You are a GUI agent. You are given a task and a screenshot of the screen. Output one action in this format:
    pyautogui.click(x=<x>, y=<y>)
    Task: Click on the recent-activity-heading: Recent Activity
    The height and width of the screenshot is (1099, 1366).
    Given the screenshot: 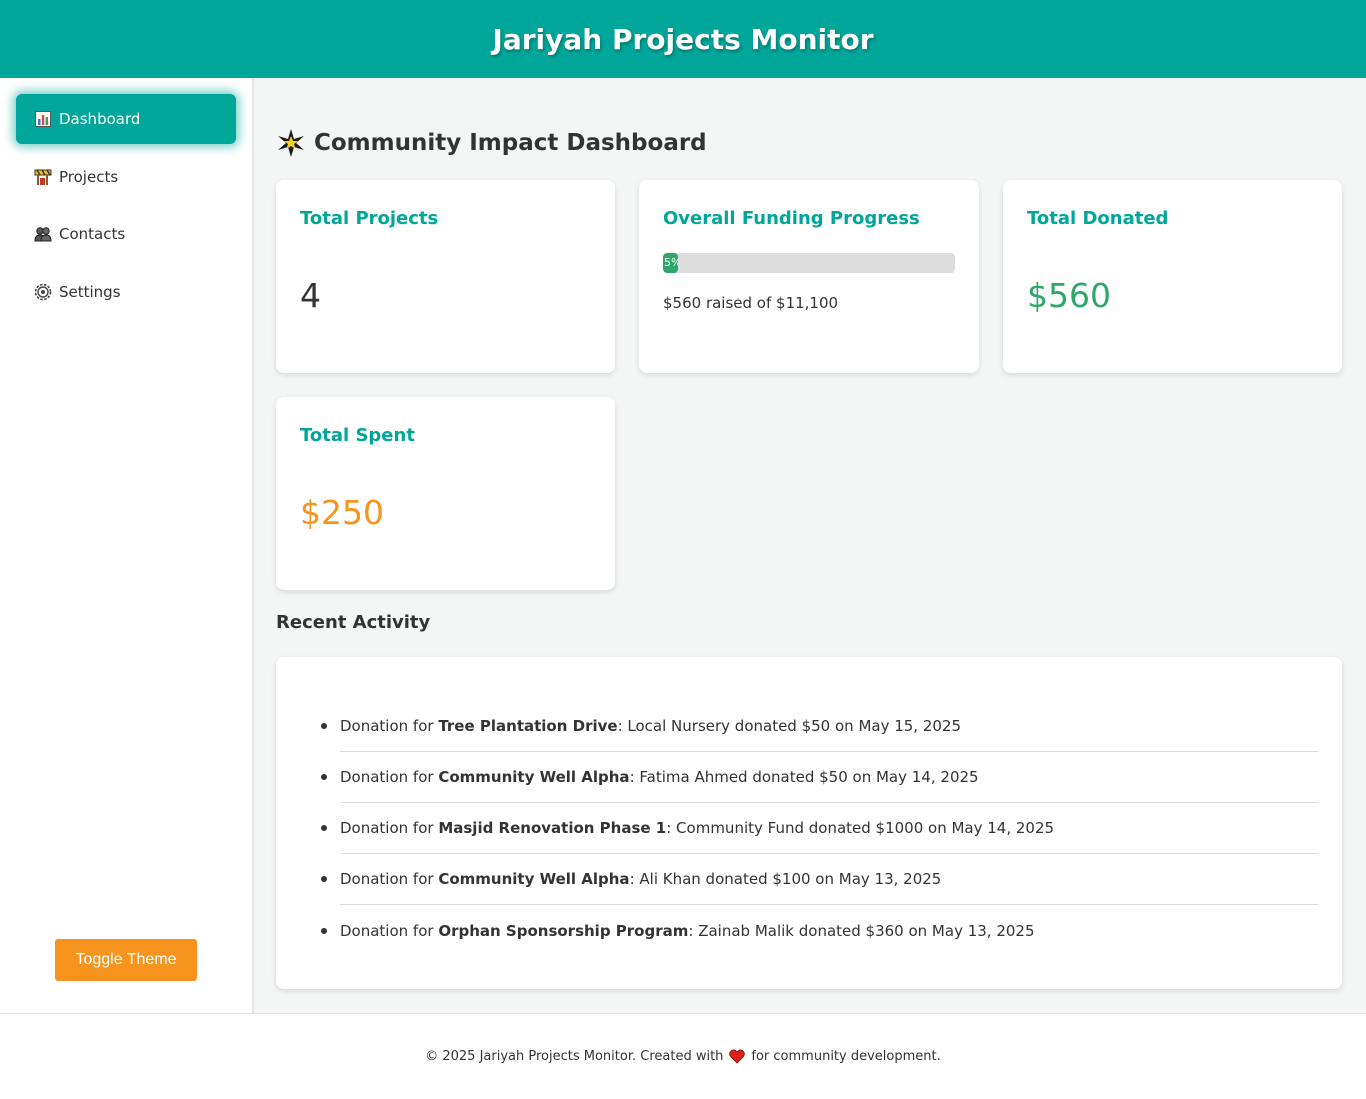 What is the action you would take?
    pyautogui.click(x=353, y=622)
    